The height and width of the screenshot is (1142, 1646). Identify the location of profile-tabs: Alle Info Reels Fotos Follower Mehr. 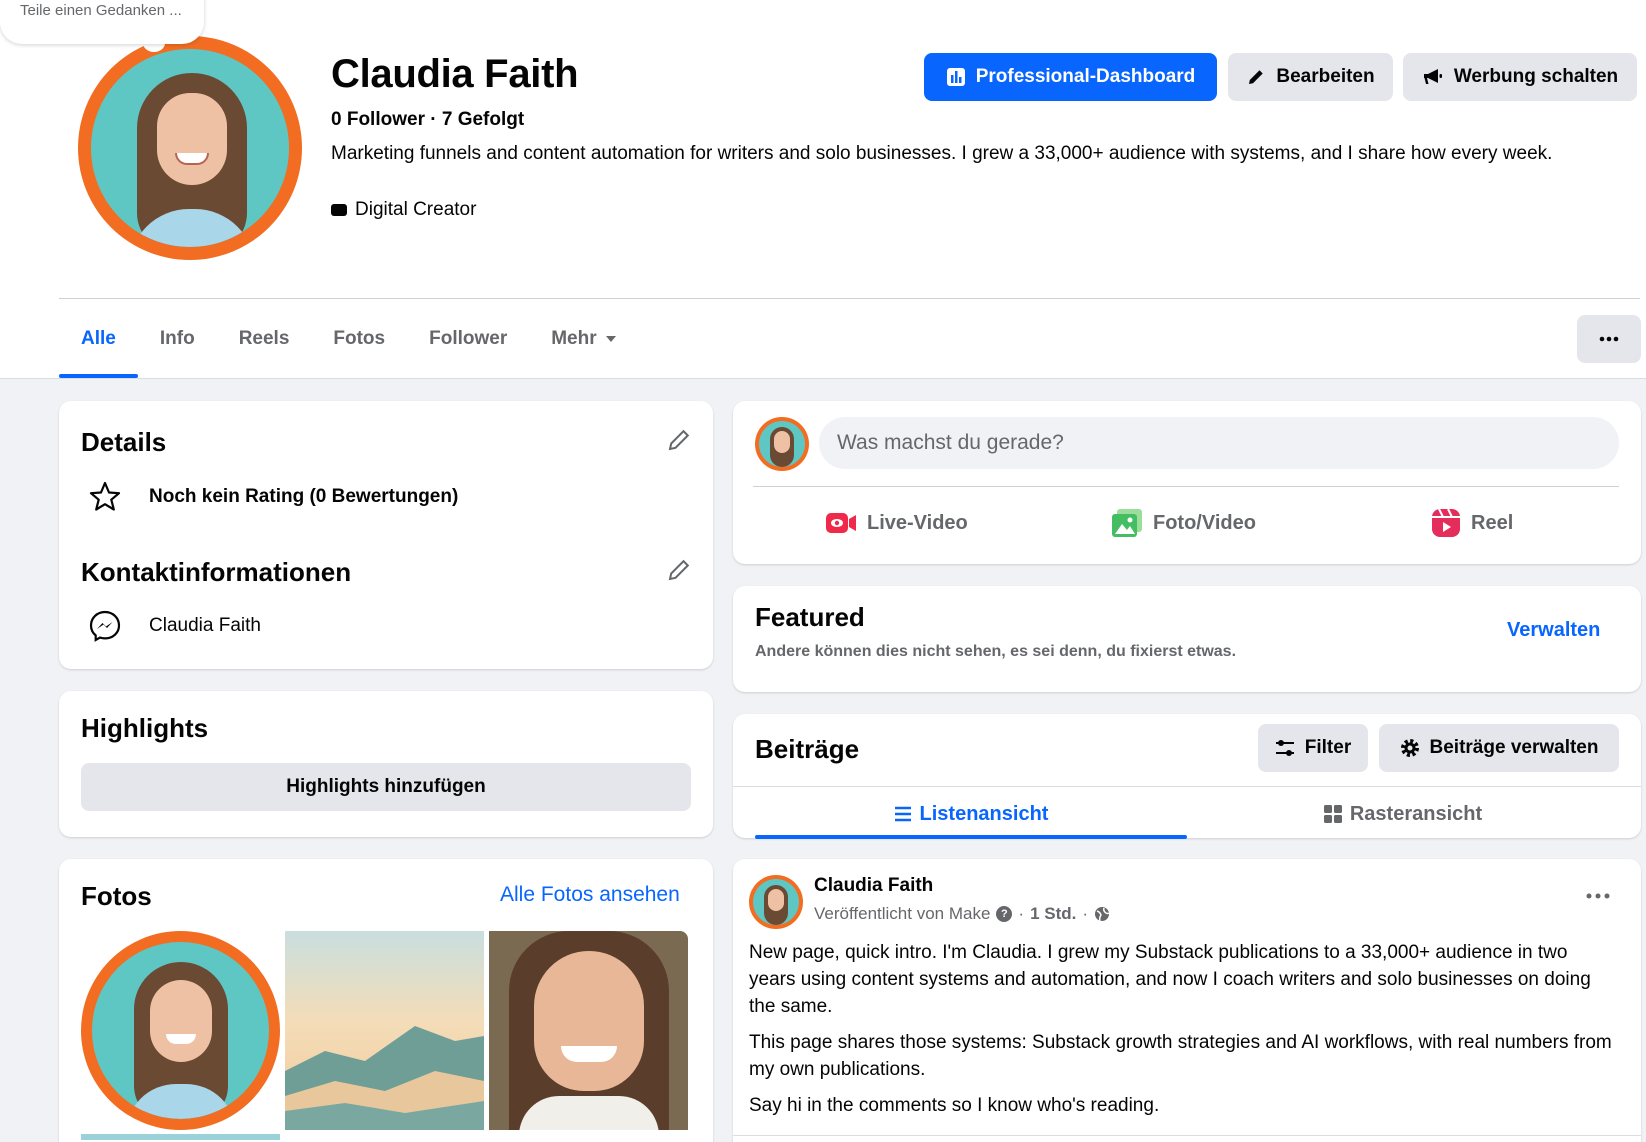
(349, 339).